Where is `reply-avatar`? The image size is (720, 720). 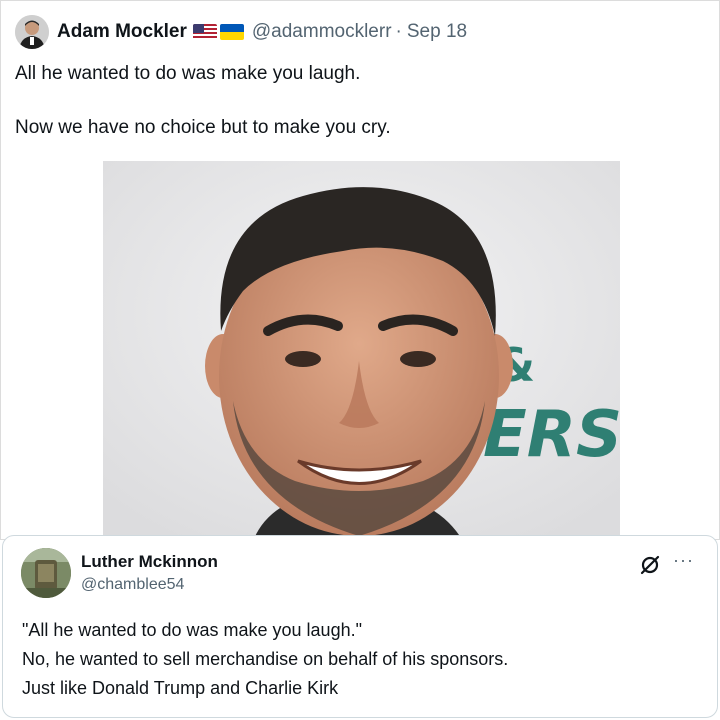
reply-avatar is located at coordinates (46, 573).